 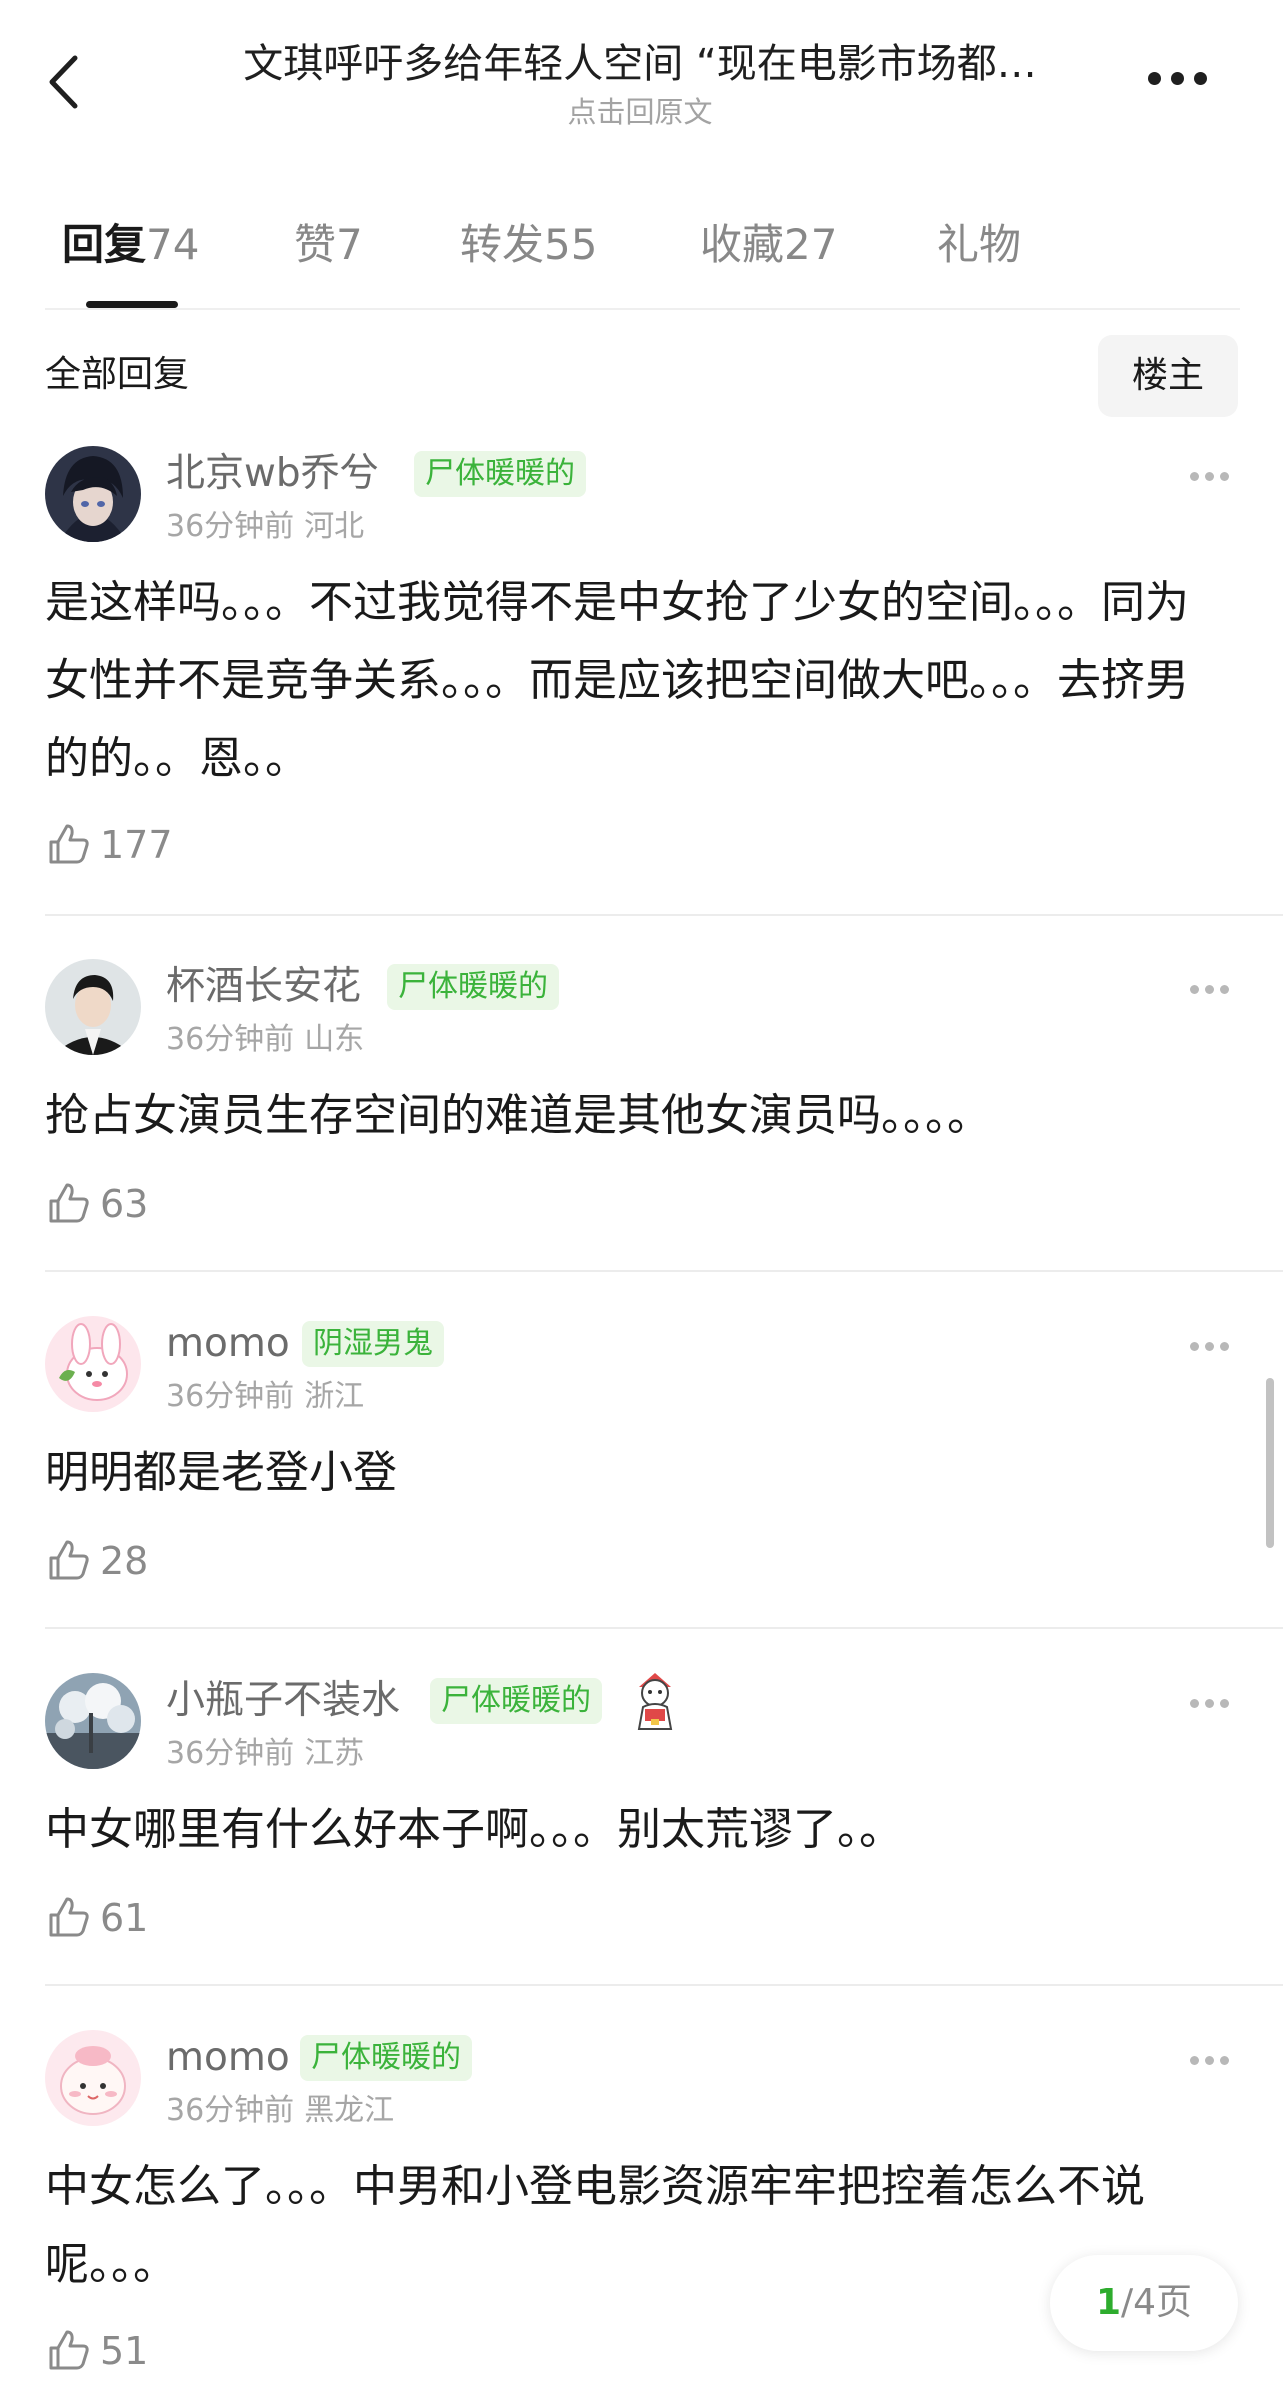 What do you see at coordinates (373, 1344) in the screenshot?
I see `user-tag: 阴湿男鬼` at bounding box center [373, 1344].